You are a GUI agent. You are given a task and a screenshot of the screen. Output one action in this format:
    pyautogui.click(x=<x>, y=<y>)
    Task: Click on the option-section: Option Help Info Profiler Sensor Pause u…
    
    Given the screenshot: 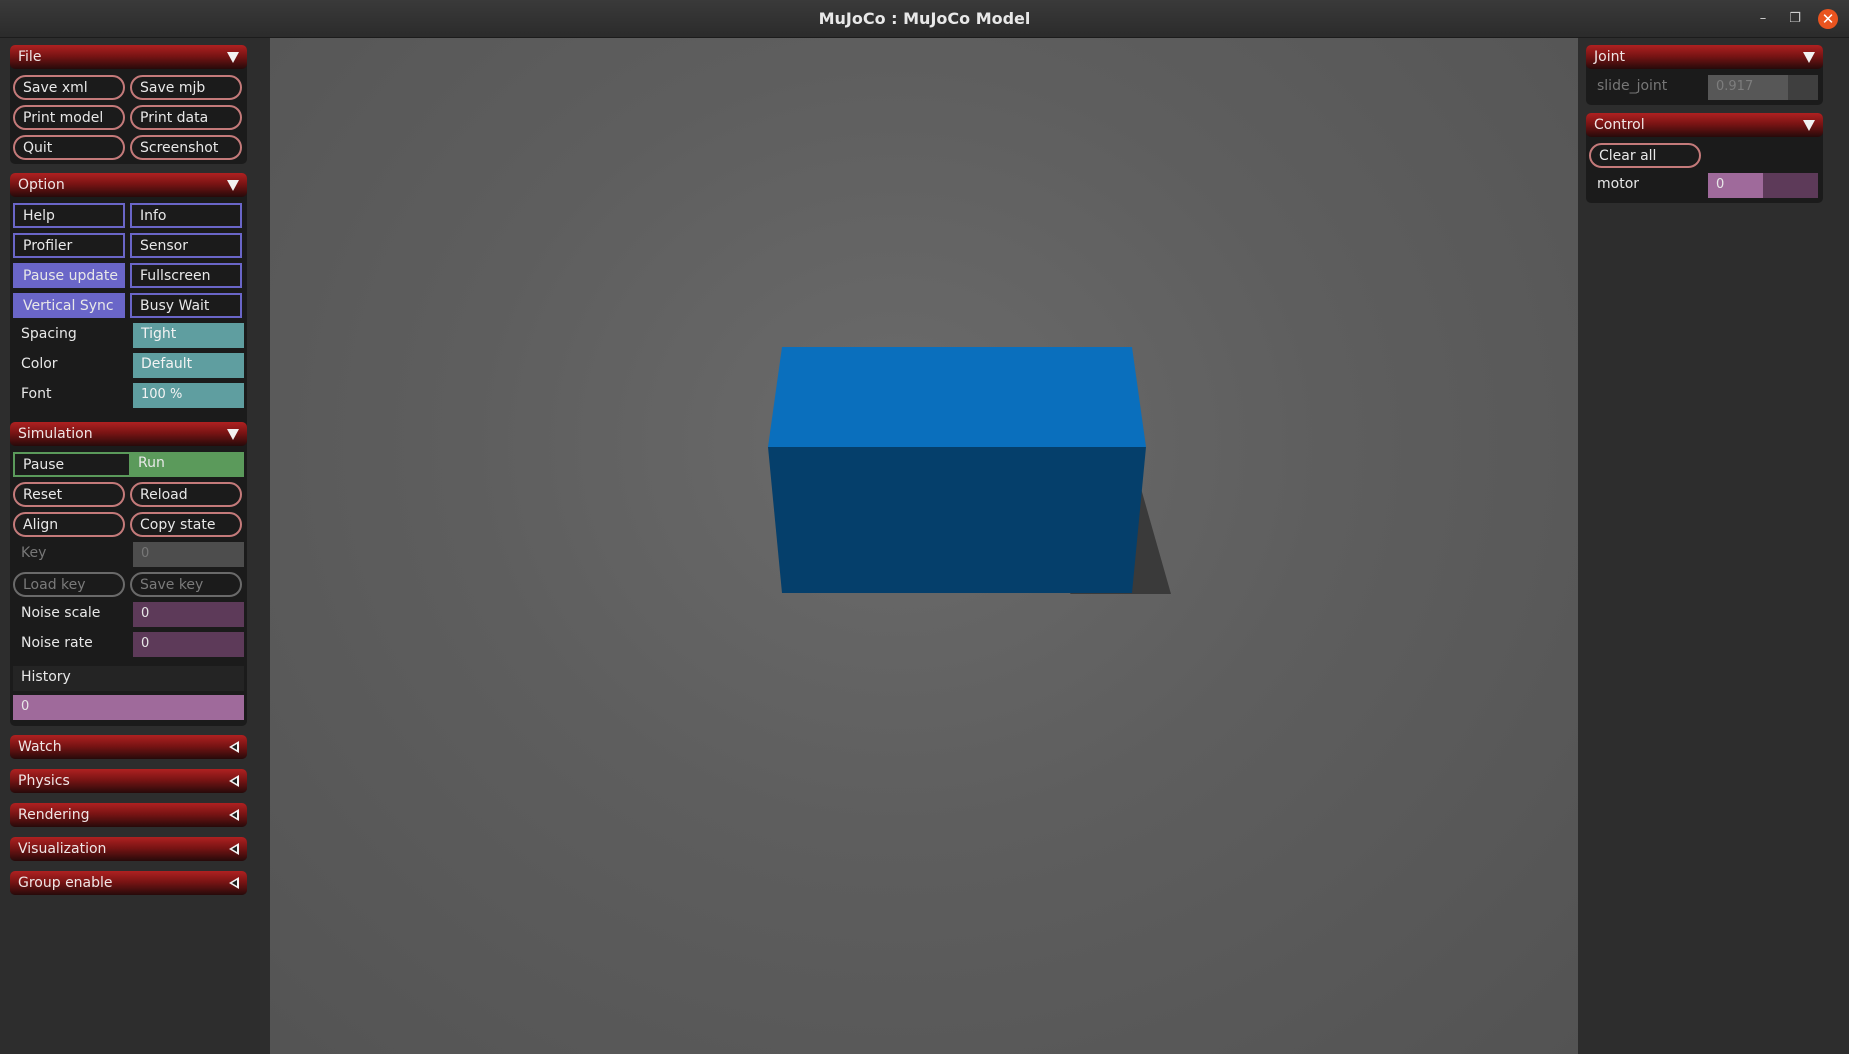 What is the action you would take?
    pyautogui.click(x=128, y=311)
    